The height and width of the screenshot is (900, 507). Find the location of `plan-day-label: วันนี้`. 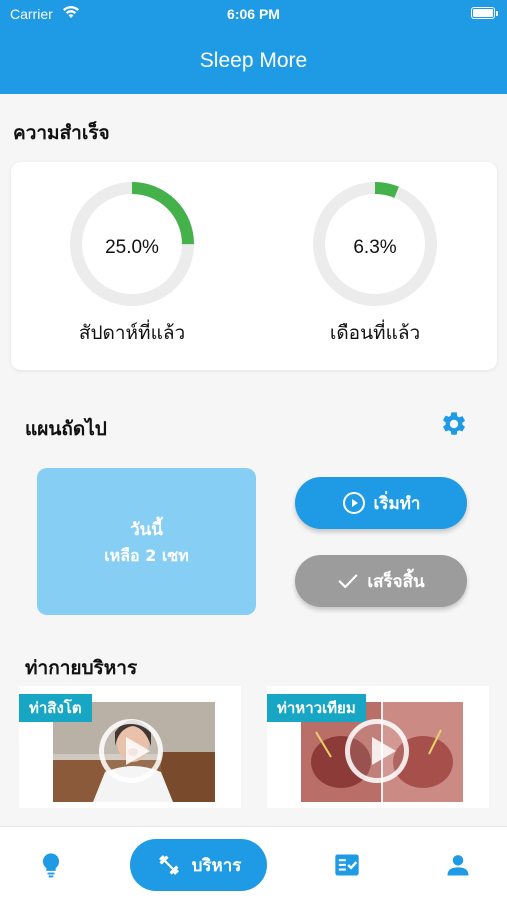

plan-day-label: วันนี้ is located at coordinates (146, 530).